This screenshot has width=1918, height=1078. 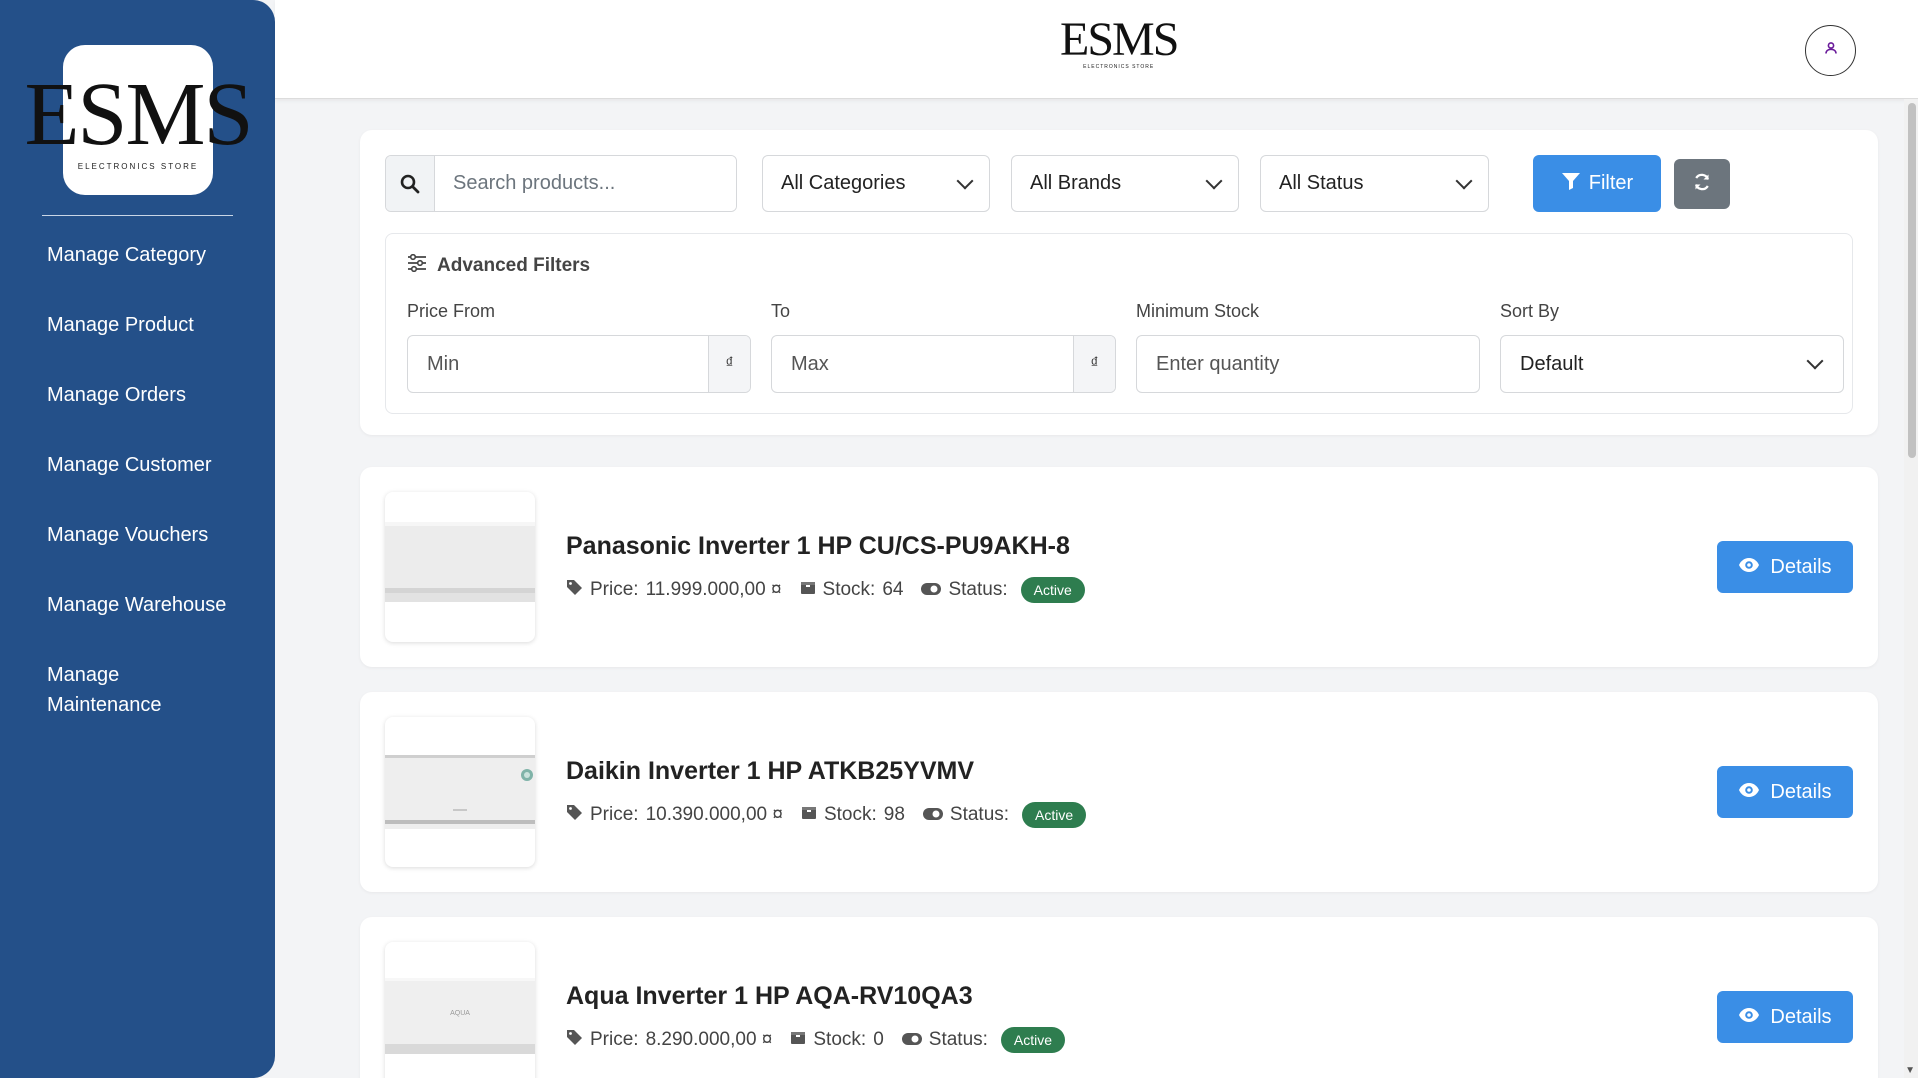 I want to click on sidebar-item-vouchers: Manage Vouchers, so click(x=152, y=535).